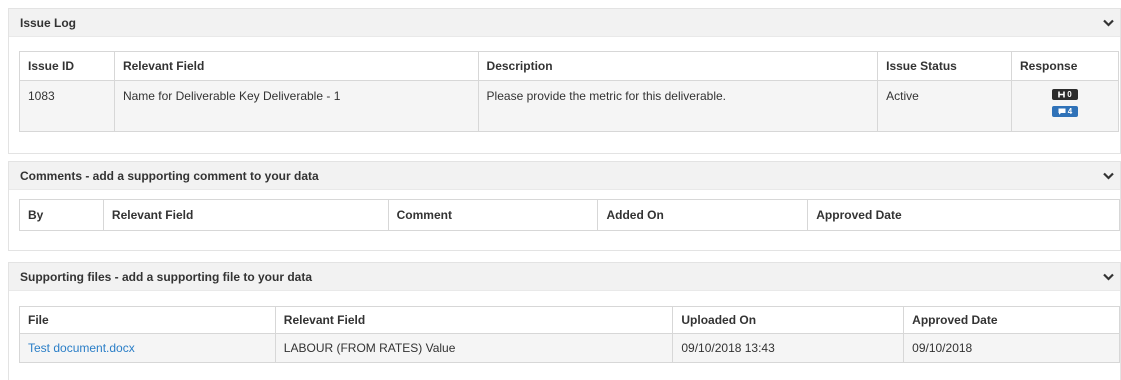 Image resolution: width=1121 pixels, height=380 pixels. I want to click on comment-icon, so click(1062, 111).